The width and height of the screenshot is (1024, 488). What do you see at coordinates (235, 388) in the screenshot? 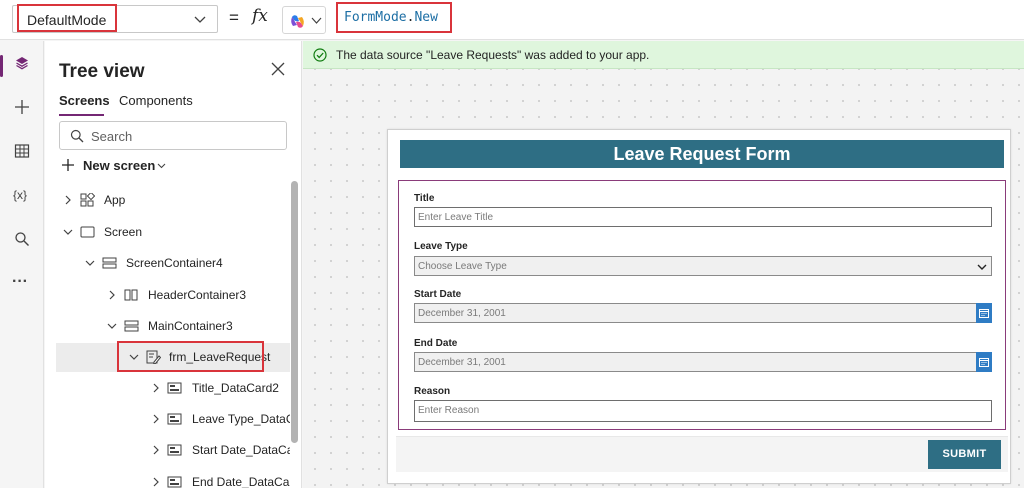
I see `tree-node-label: Title_DataCard2` at bounding box center [235, 388].